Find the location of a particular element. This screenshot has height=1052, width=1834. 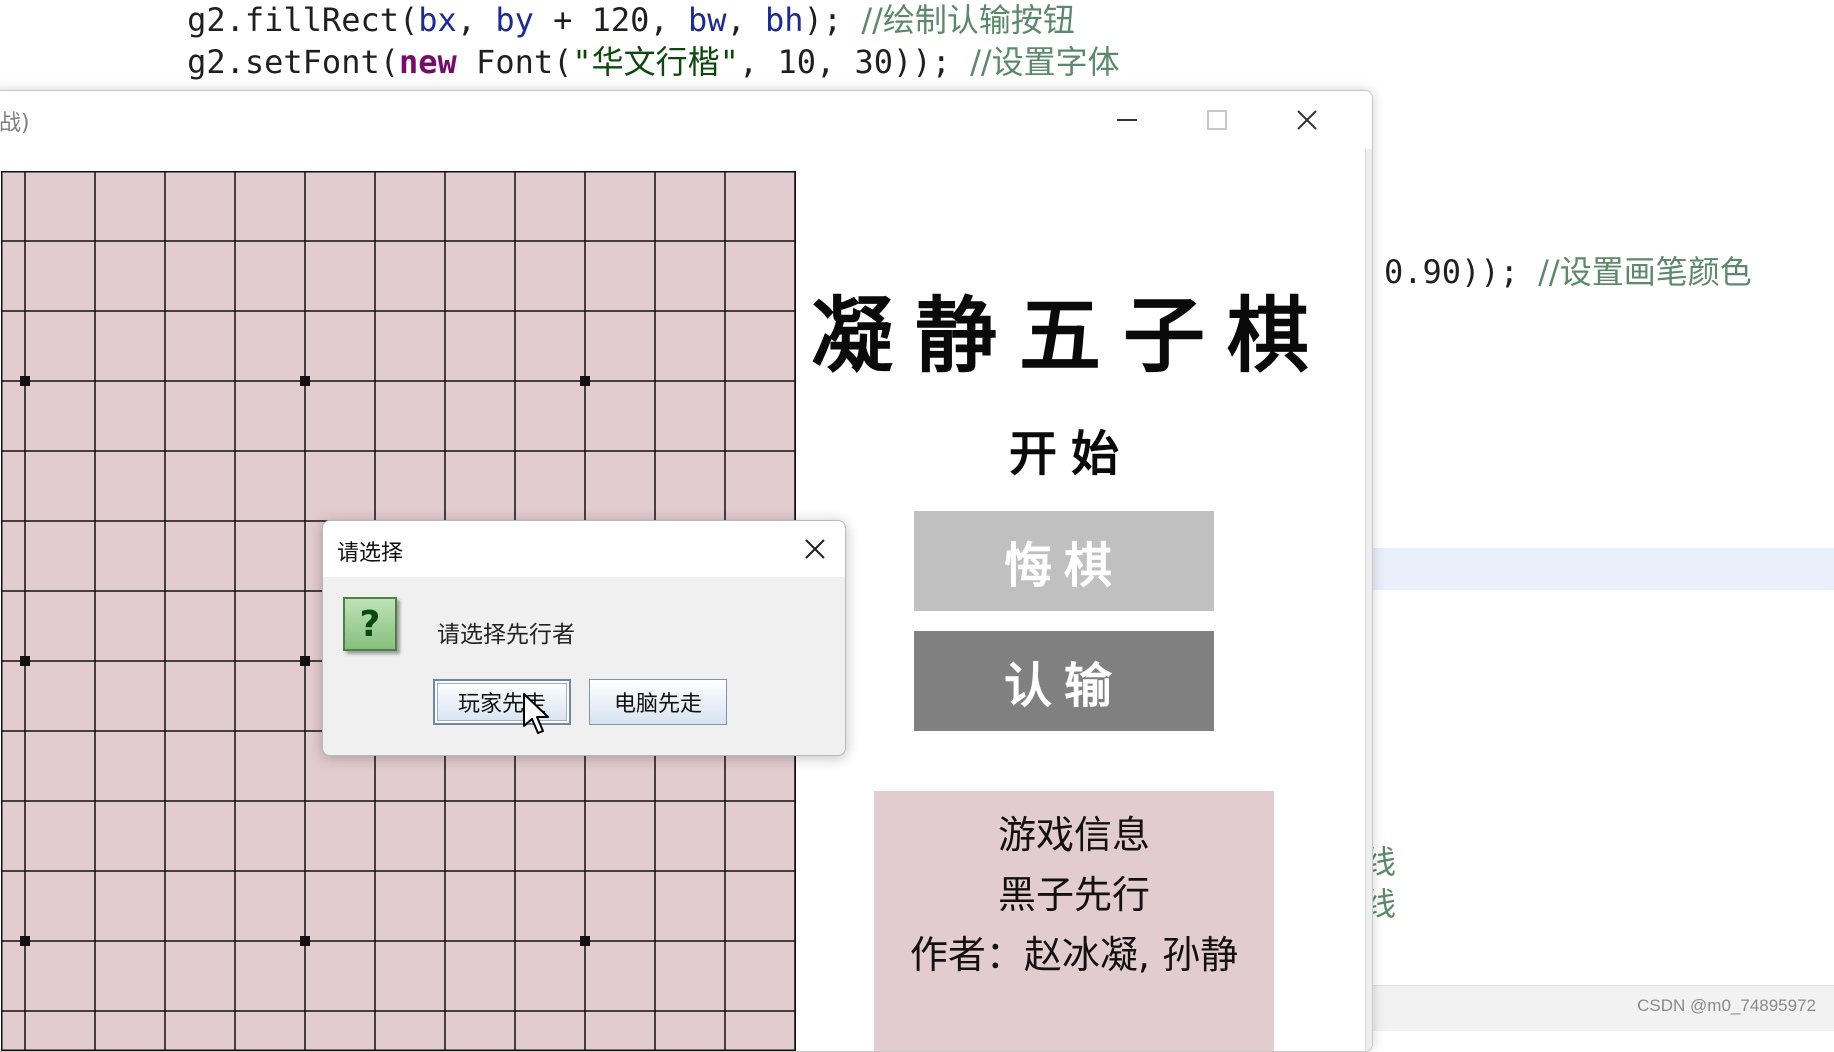

maximize-button is located at coordinates (1217, 120).